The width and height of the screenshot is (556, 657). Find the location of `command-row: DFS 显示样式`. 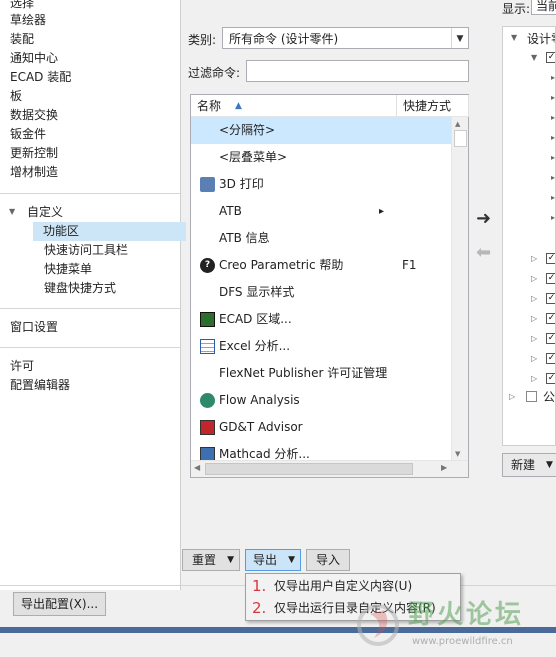

command-row: DFS 显示样式 is located at coordinates (322, 292).